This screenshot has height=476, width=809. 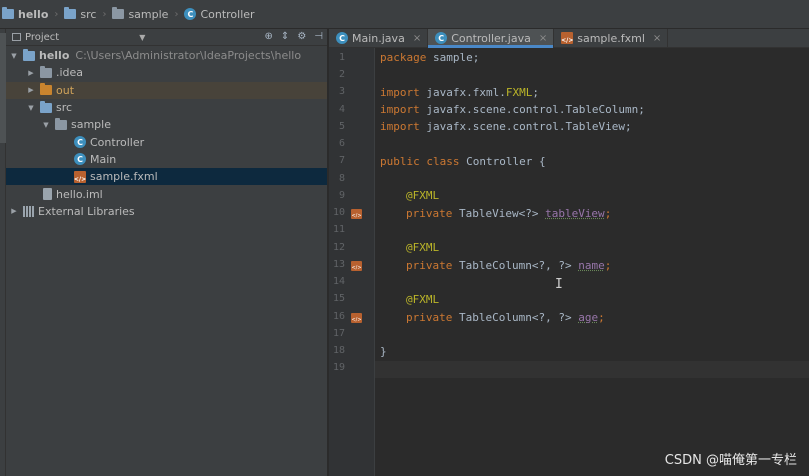 I want to click on line-number: 7, so click(x=341, y=160).